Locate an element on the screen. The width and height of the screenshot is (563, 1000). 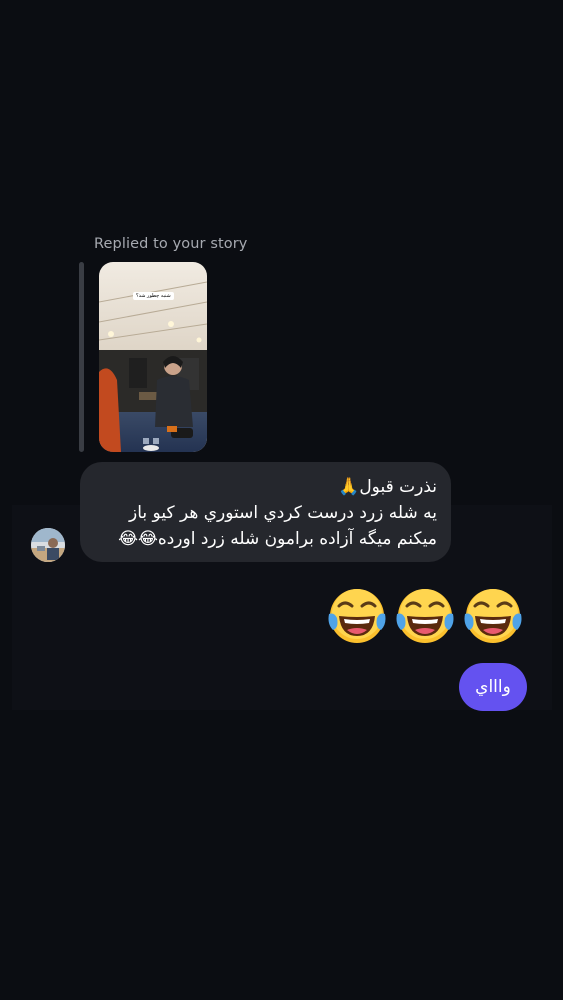
story-photo is located at coordinates (153, 357).